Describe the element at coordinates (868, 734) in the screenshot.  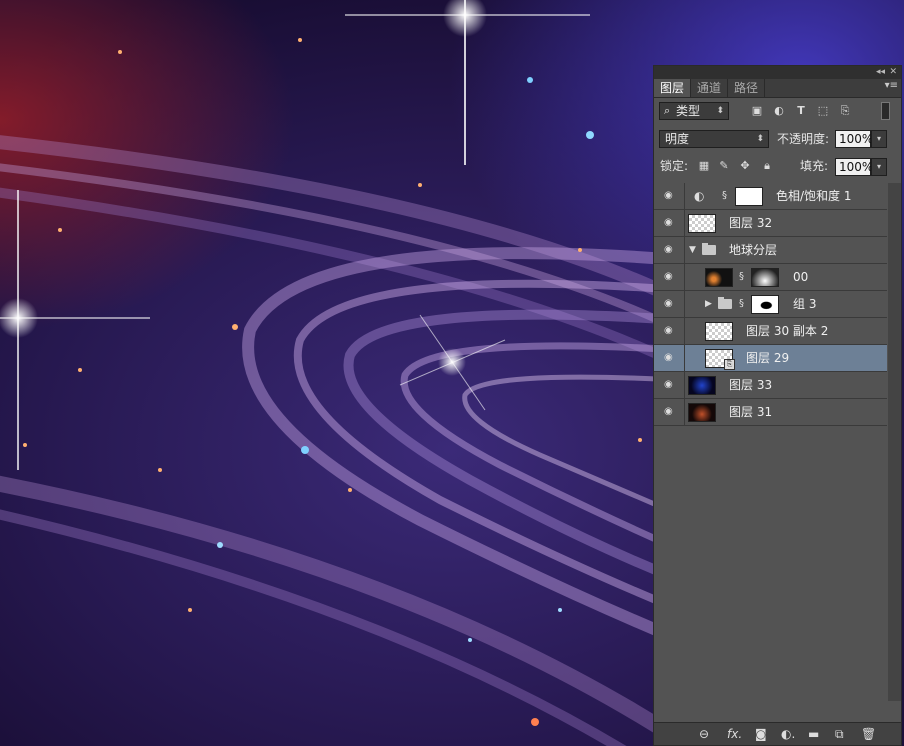
I see `delete-layer-icon: 🗑︎` at that location.